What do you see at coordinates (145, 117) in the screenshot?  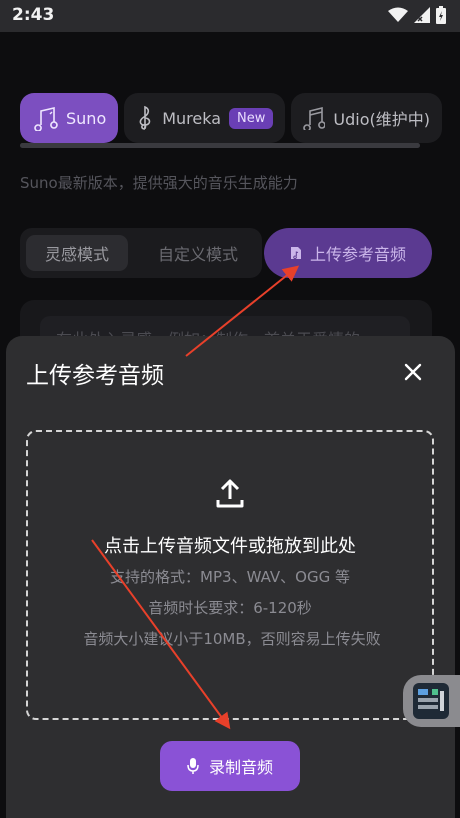 I see `treble-clef-icon` at bounding box center [145, 117].